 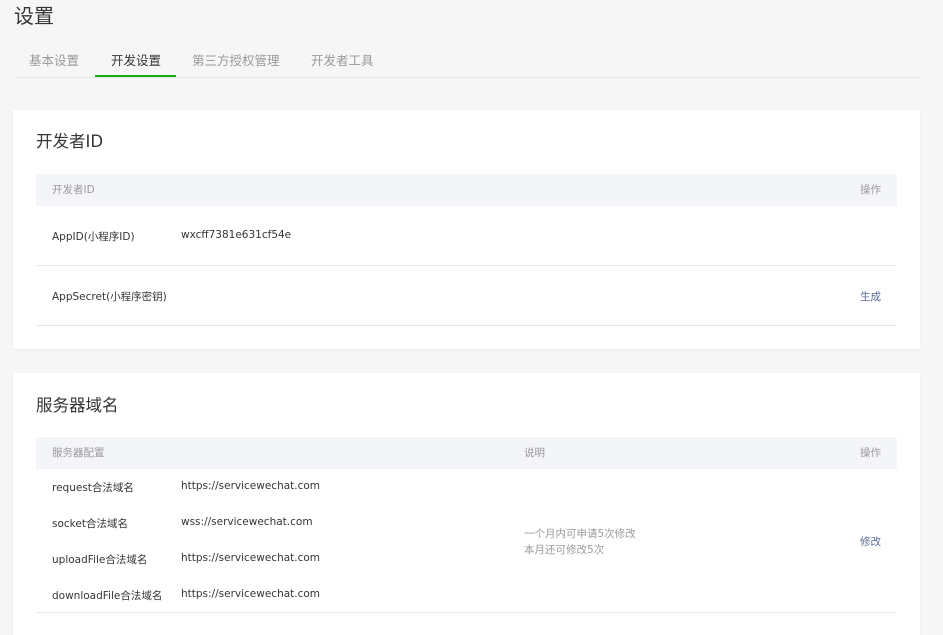 I want to click on appid-row: AppID(小程序ID) wxcff7381e631cf54e, so click(x=466, y=236).